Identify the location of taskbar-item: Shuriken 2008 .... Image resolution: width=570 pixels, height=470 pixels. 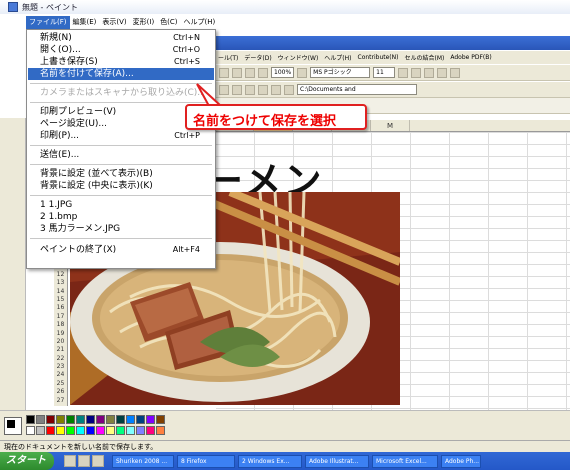
(143, 461).